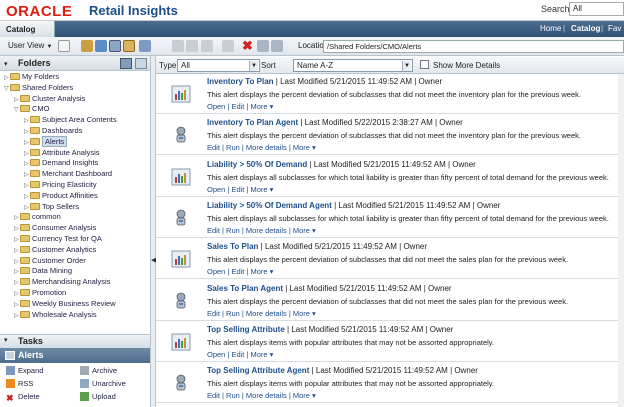 This screenshot has height=407, width=624. What do you see at coordinates (60, 228) in the screenshot?
I see `tree-item: ▷ Consumer Analysis` at bounding box center [60, 228].